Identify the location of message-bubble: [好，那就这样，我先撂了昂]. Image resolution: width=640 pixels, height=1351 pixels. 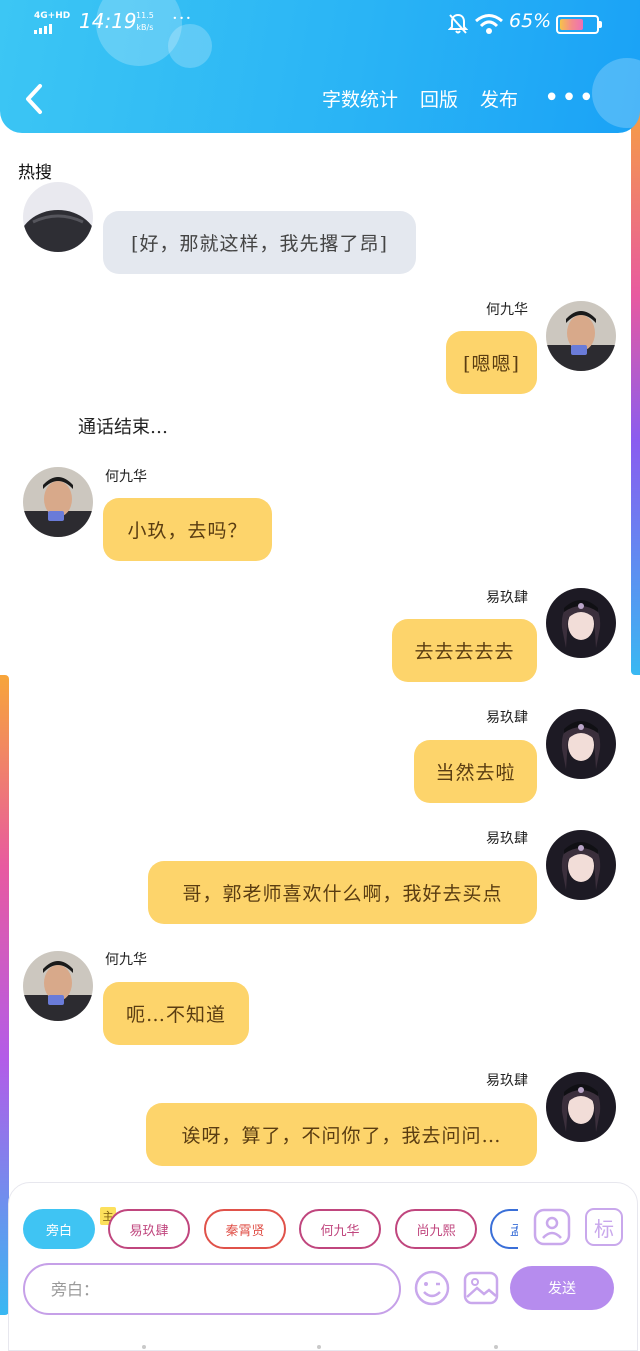
(259, 242).